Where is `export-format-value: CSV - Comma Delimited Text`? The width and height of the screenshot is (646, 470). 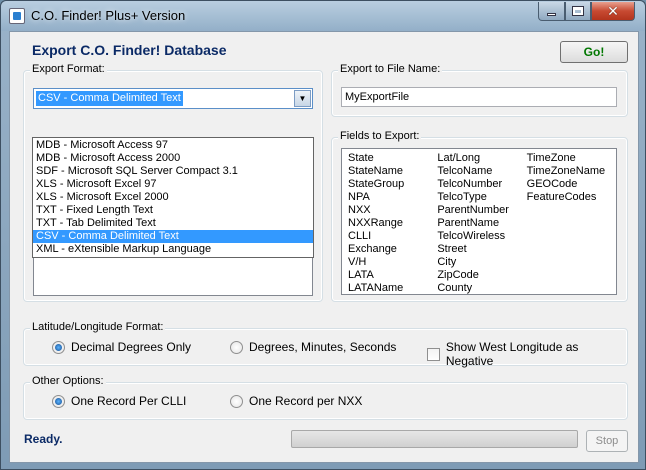 export-format-value: CSV - Comma Delimited Text is located at coordinates (109, 98).